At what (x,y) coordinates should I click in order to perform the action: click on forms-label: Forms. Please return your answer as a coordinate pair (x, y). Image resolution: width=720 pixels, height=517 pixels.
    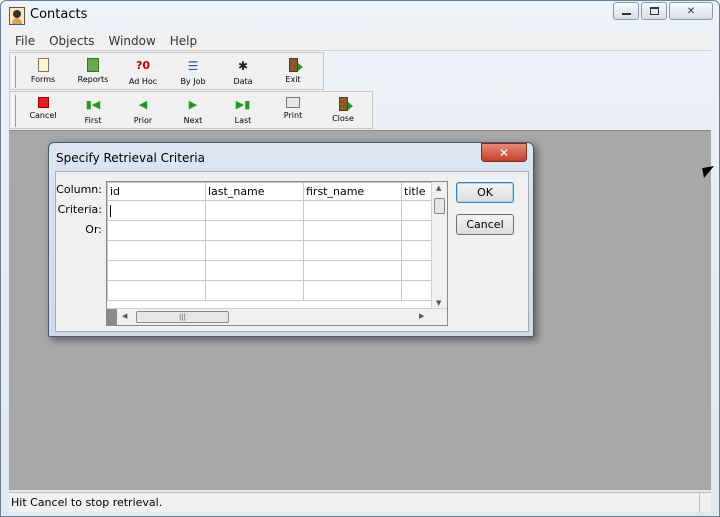
    Looking at the image, I should click on (43, 79).